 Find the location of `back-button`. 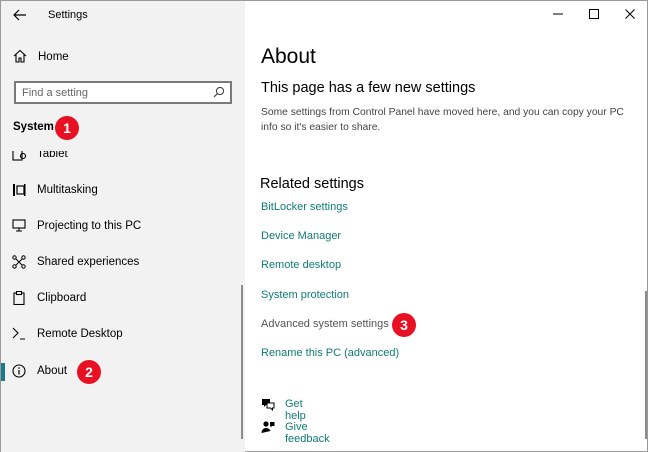

back-button is located at coordinates (20, 15).